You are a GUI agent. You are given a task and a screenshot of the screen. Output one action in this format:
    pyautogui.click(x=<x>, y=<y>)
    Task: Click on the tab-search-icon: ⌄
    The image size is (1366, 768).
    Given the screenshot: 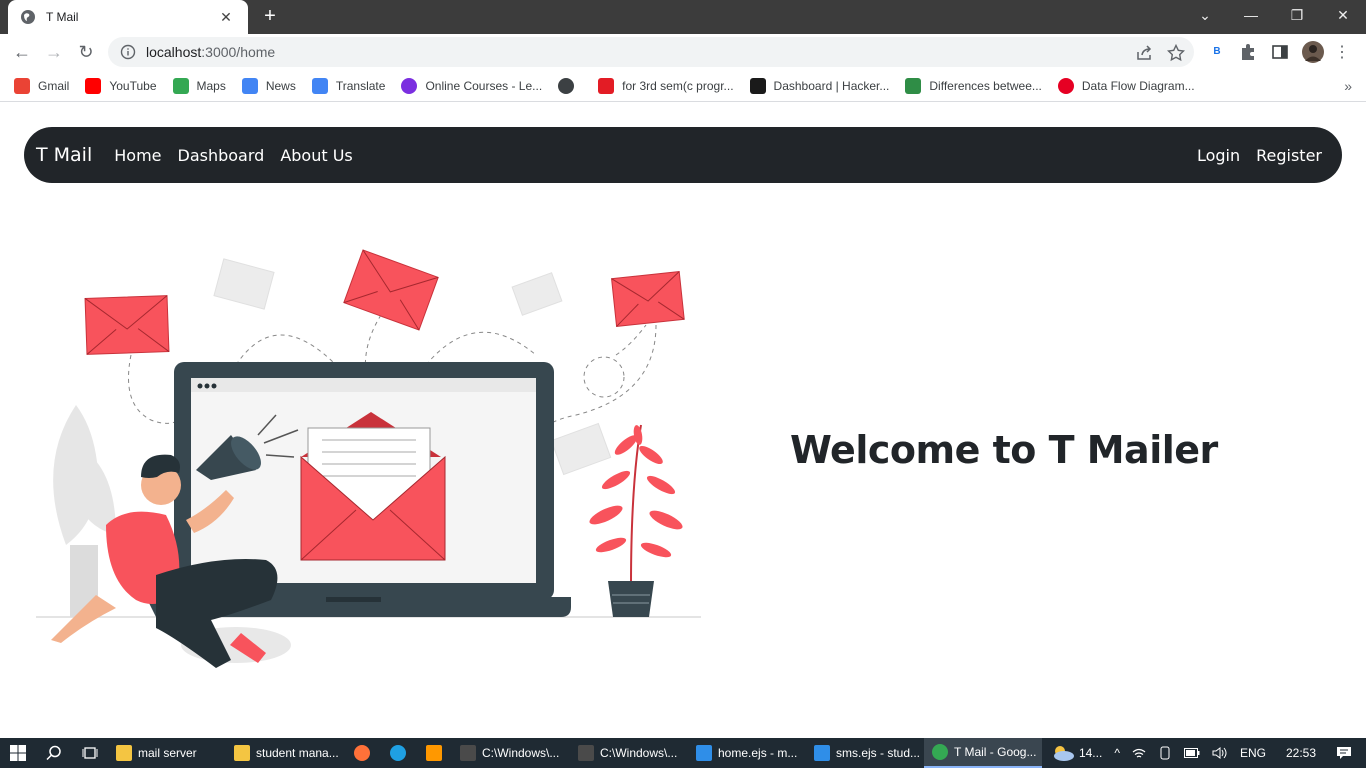 What is the action you would take?
    pyautogui.click(x=1205, y=15)
    